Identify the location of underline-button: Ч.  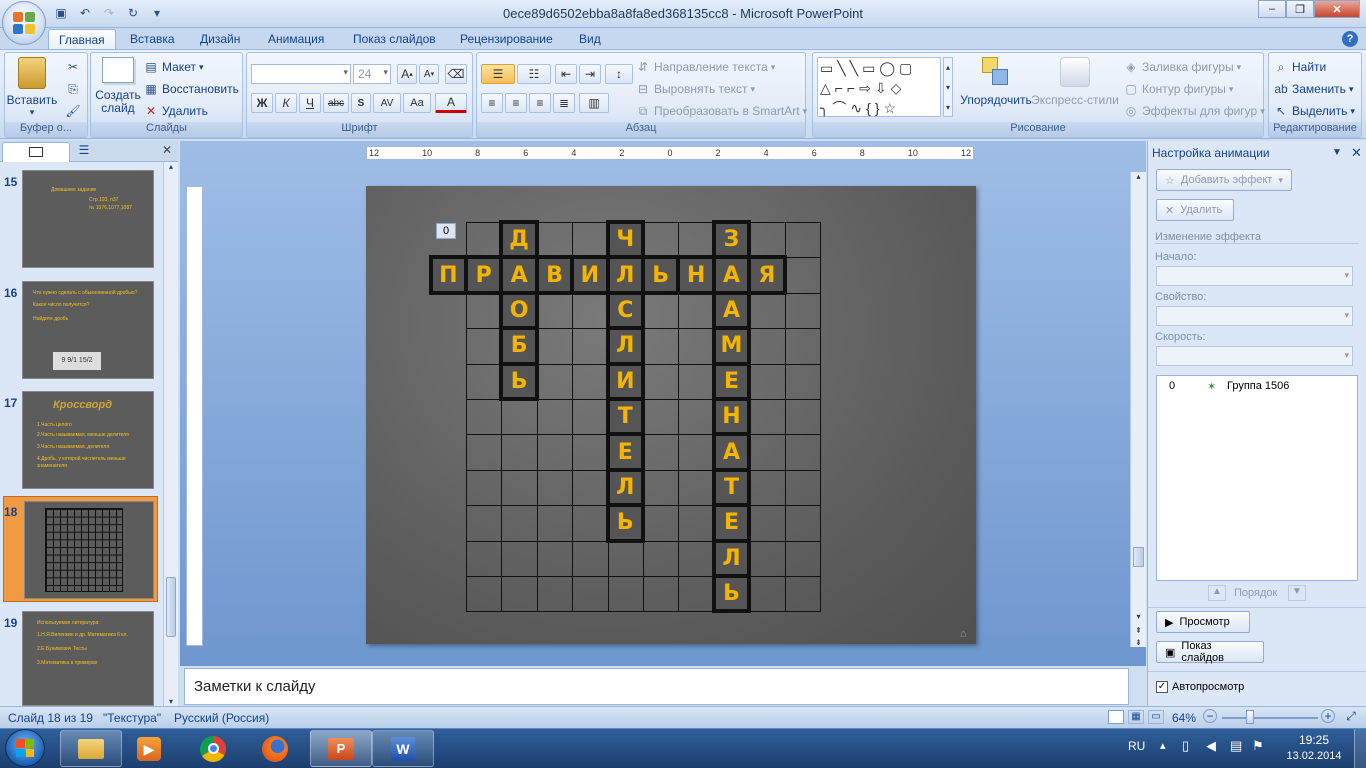
(310, 103).